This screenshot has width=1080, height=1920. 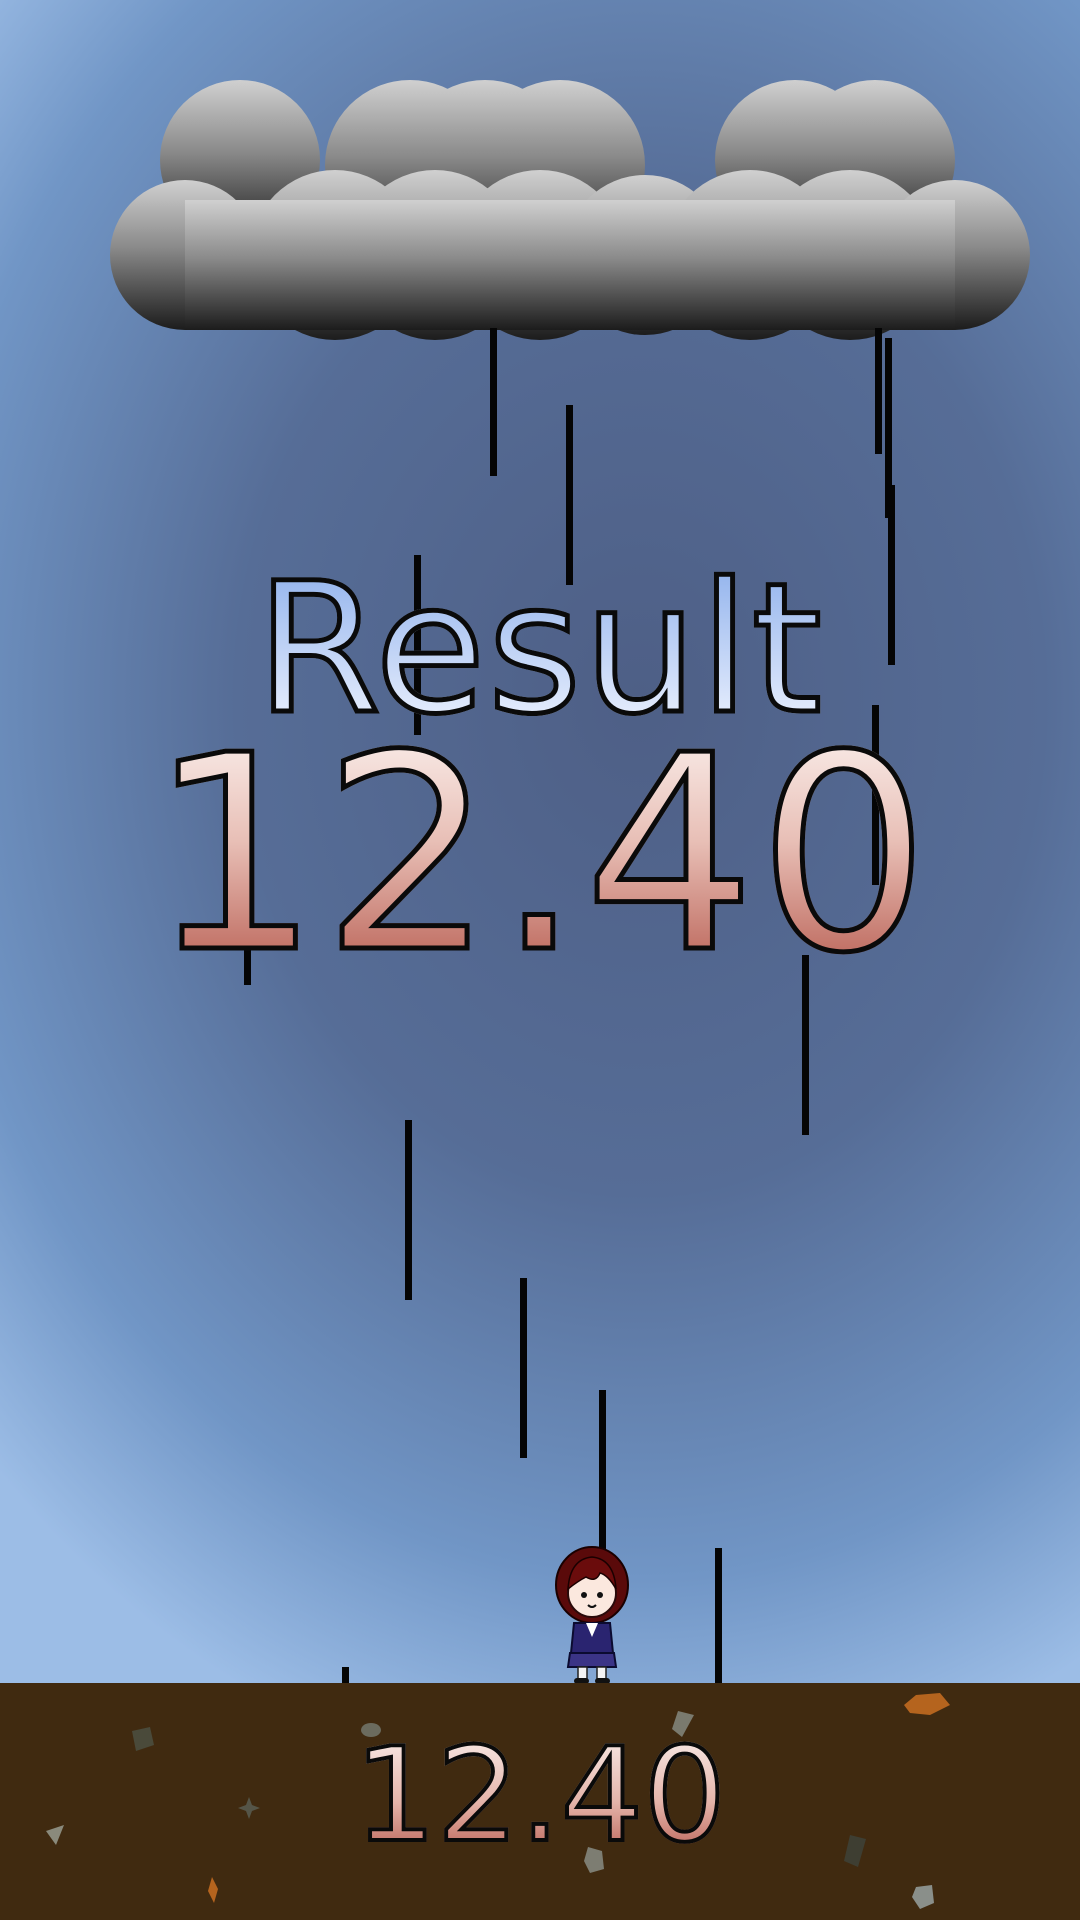 What do you see at coordinates (540, 1795) in the screenshot?
I see `ground-score: 12.40` at bounding box center [540, 1795].